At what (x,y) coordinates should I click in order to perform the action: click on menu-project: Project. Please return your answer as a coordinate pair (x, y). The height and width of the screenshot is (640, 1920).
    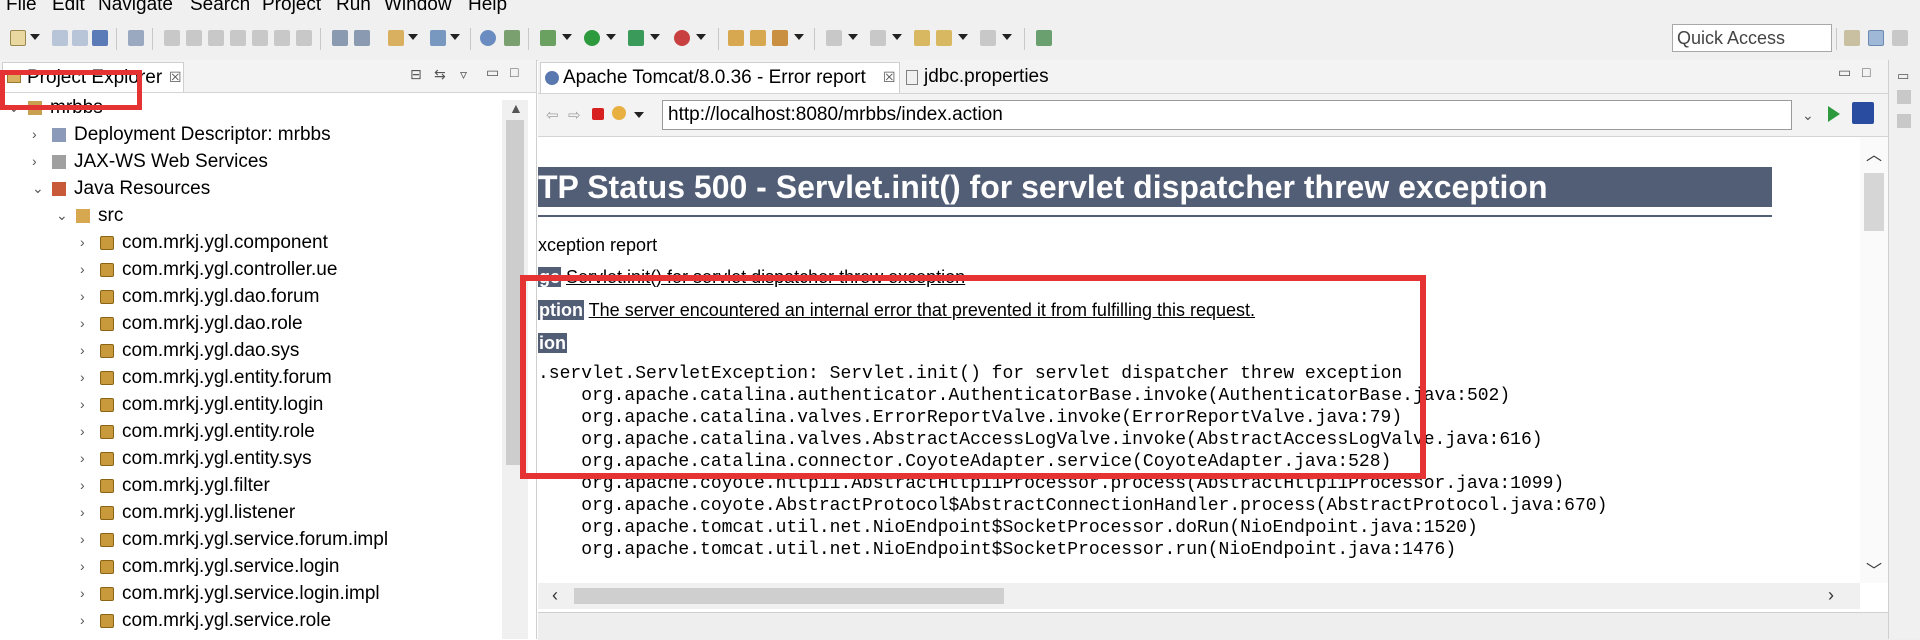
    Looking at the image, I should click on (291, 8).